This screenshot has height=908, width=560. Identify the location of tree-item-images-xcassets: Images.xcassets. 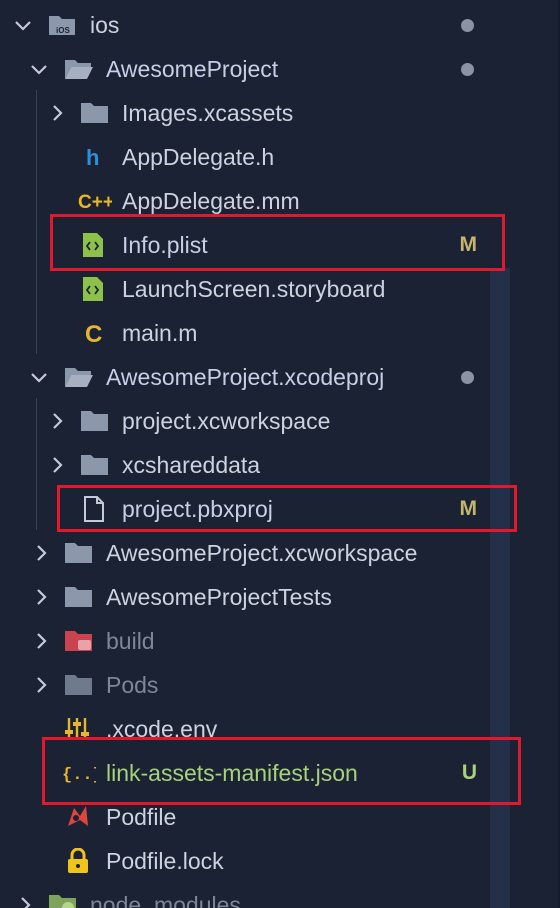
(280, 113).